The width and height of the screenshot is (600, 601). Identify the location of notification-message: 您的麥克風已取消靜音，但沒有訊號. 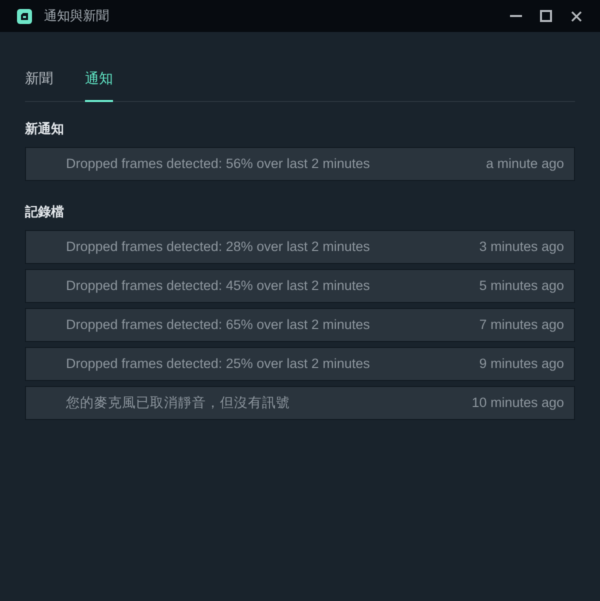
(178, 403).